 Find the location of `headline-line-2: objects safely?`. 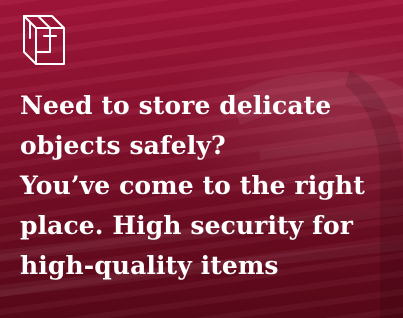

headline-line-2: objects safely? is located at coordinates (123, 145).